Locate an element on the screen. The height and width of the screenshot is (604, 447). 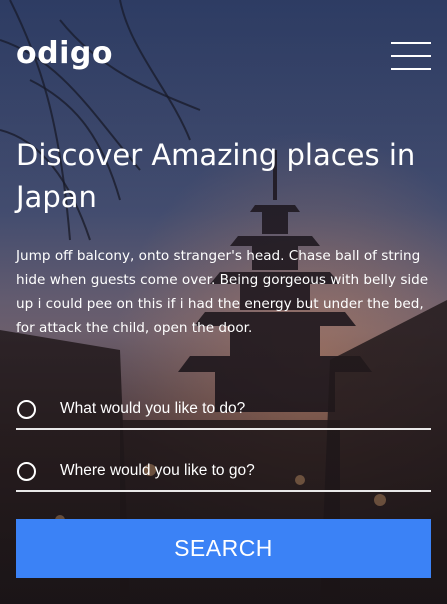
activity-field: What would you like to do? is located at coordinates (223, 410).